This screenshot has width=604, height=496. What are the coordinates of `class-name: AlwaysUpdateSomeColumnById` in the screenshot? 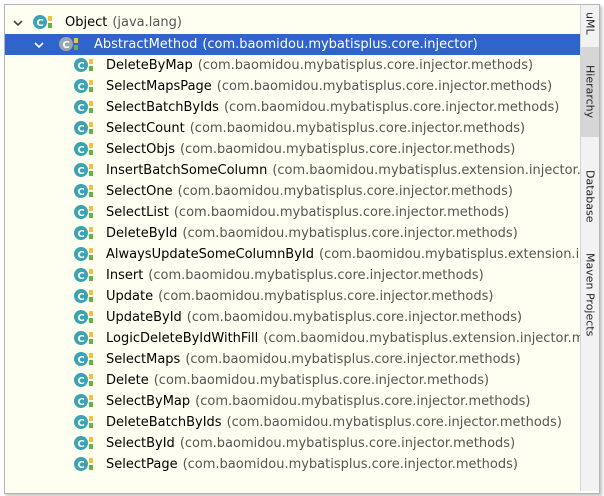 It's located at (210, 254).